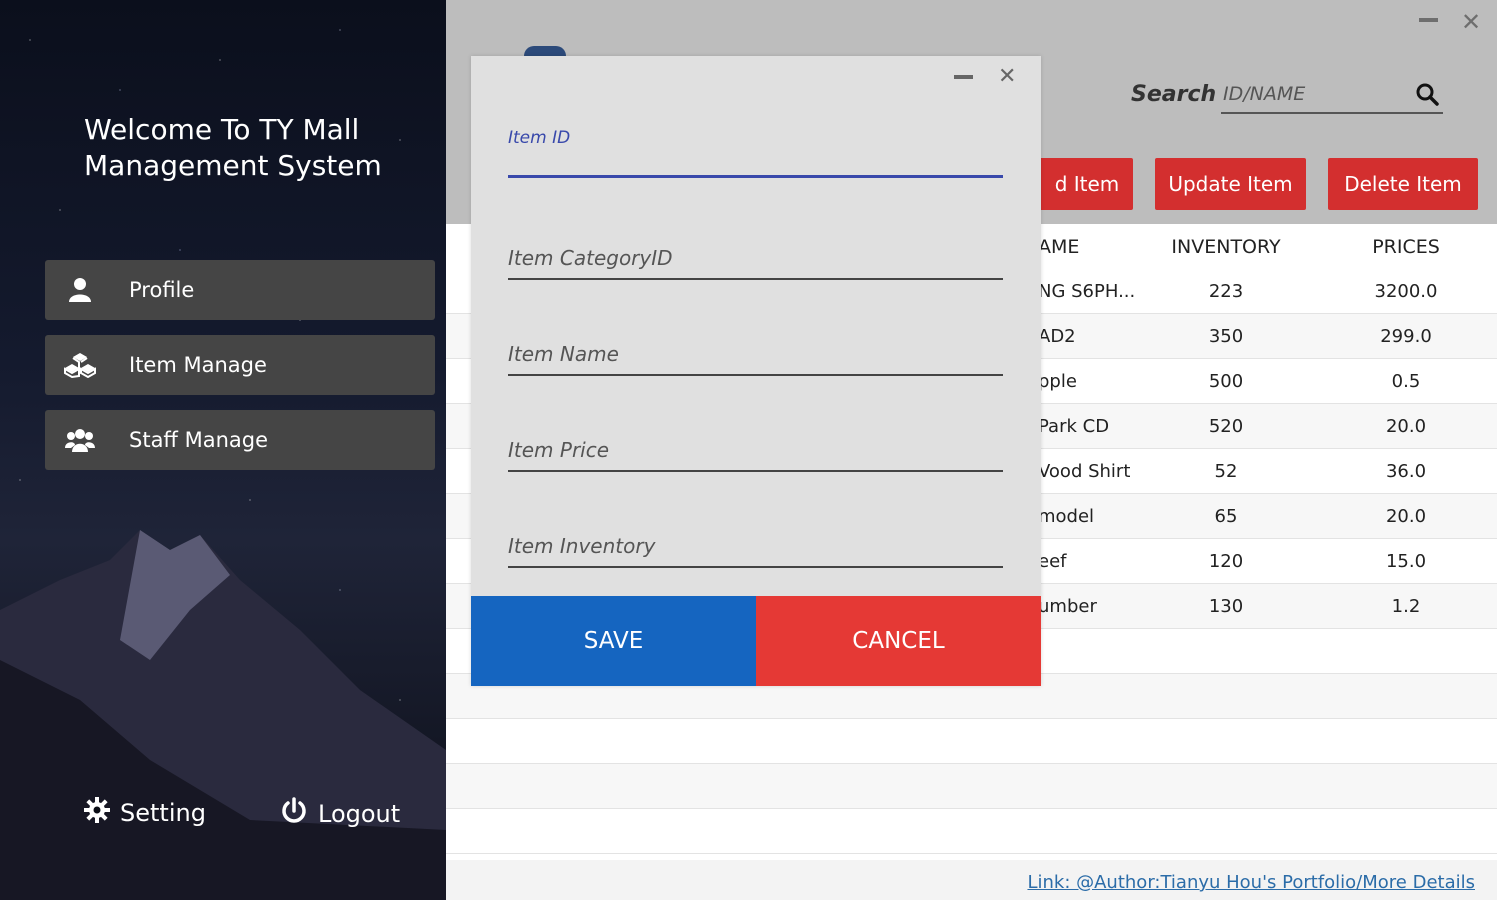 This screenshot has width=1497, height=900. I want to click on cell-price: 15.0, so click(1406, 561).